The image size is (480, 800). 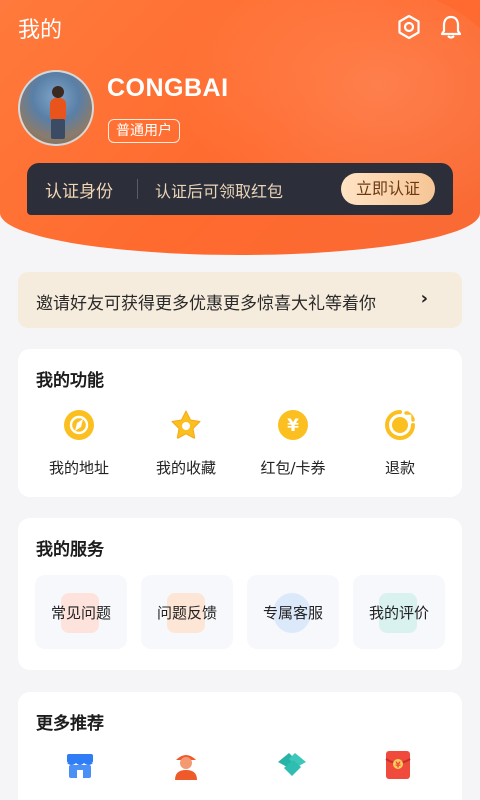 I want to click on username: CONGBAI, so click(x=168, y=88).